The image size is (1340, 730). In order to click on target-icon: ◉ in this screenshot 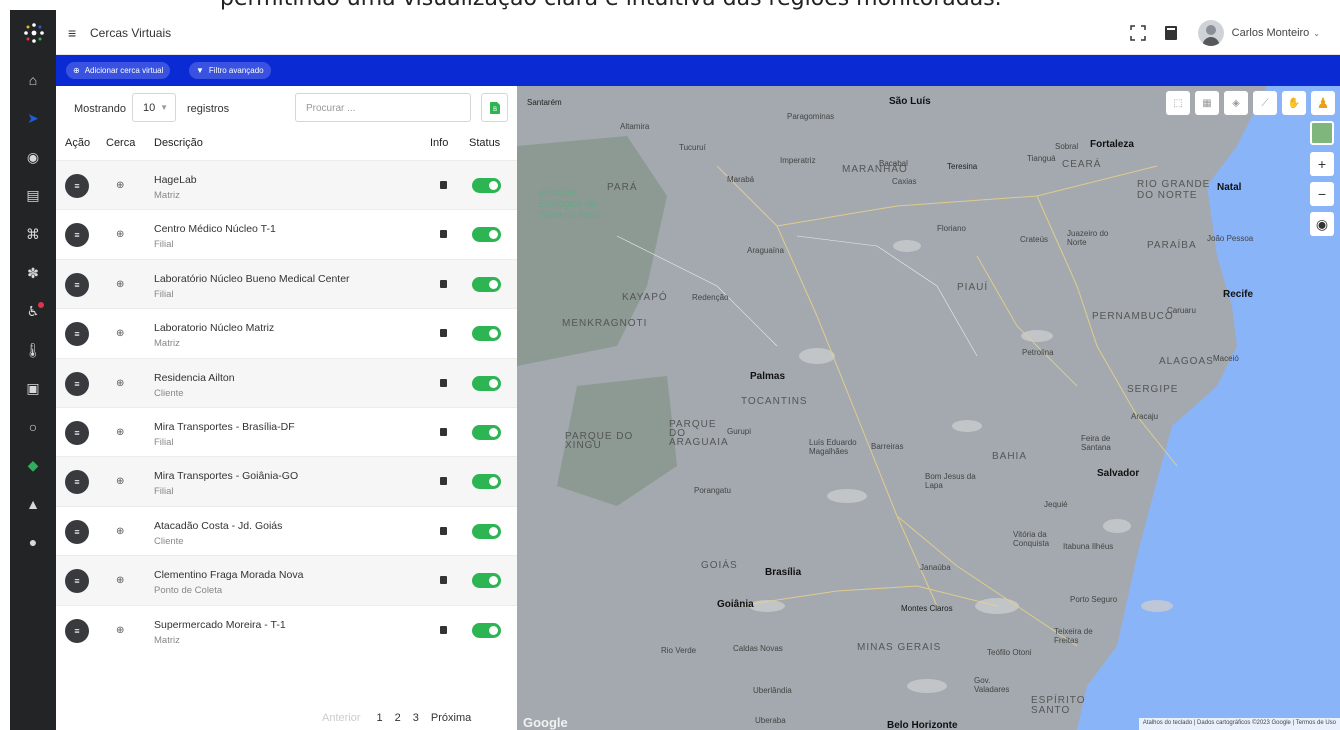, I will do `click(33, 157)`.